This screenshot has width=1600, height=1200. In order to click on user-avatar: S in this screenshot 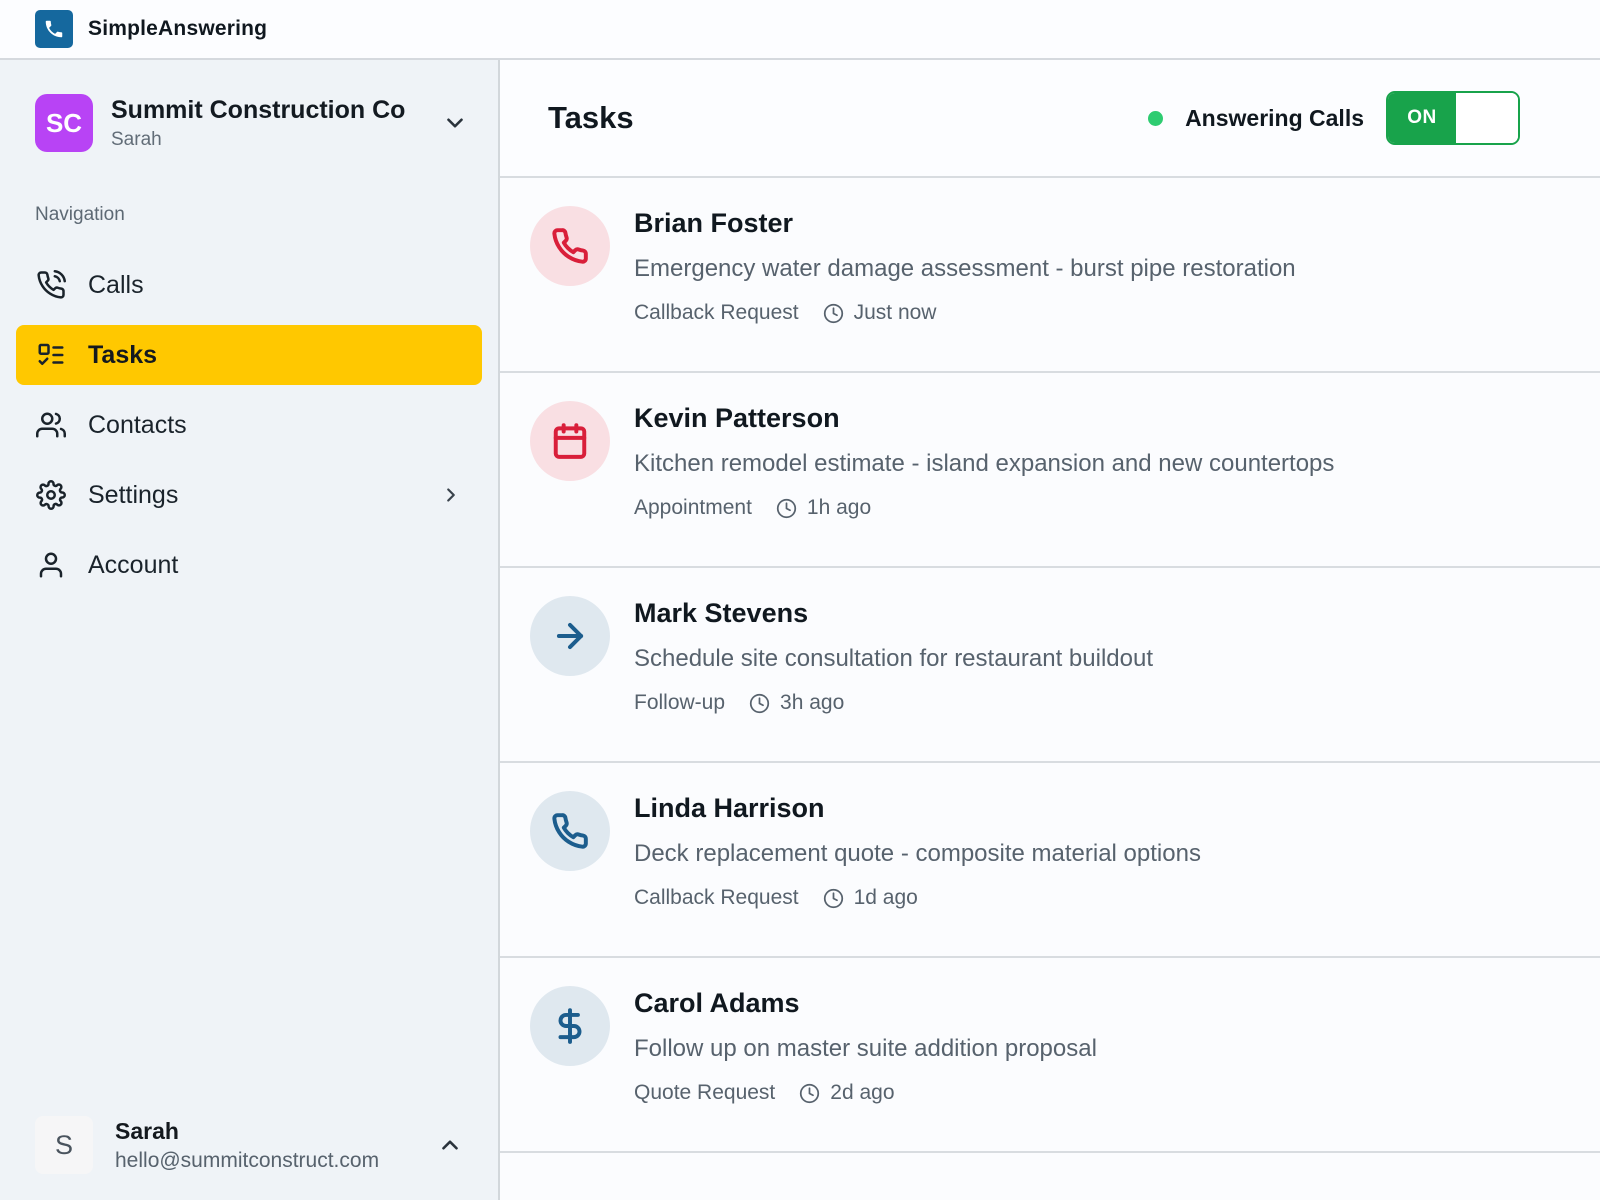, I will do `click(64, 1145)`.